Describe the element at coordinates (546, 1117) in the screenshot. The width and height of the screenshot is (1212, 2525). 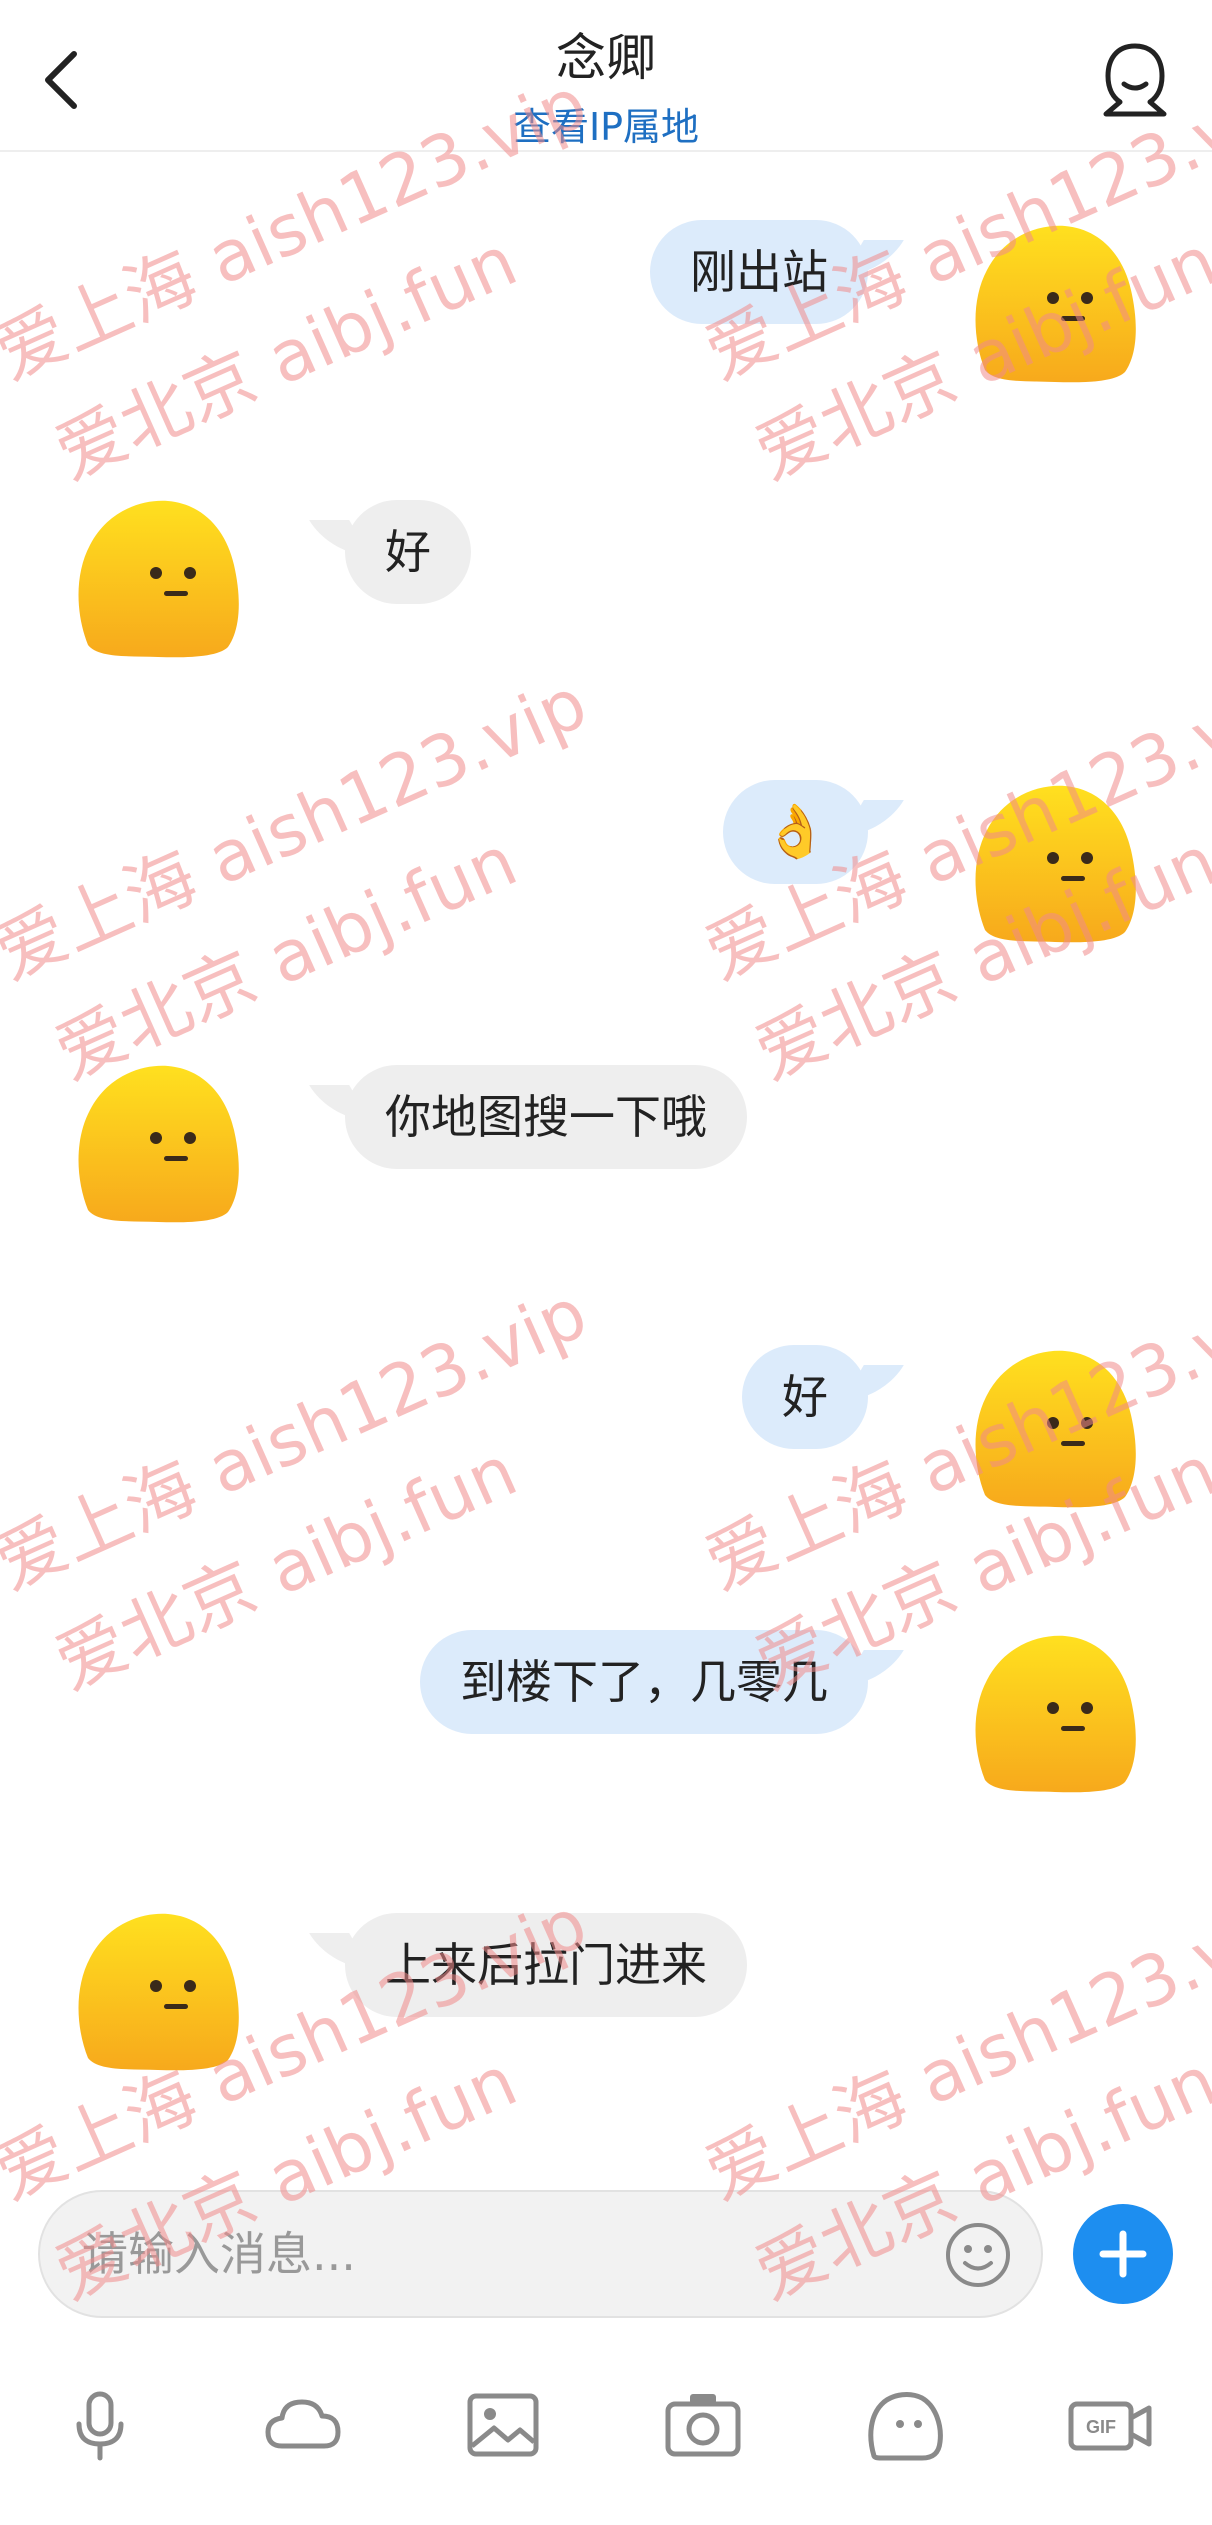
I see `message-bubble: 你地图搜一下哦` at that location.